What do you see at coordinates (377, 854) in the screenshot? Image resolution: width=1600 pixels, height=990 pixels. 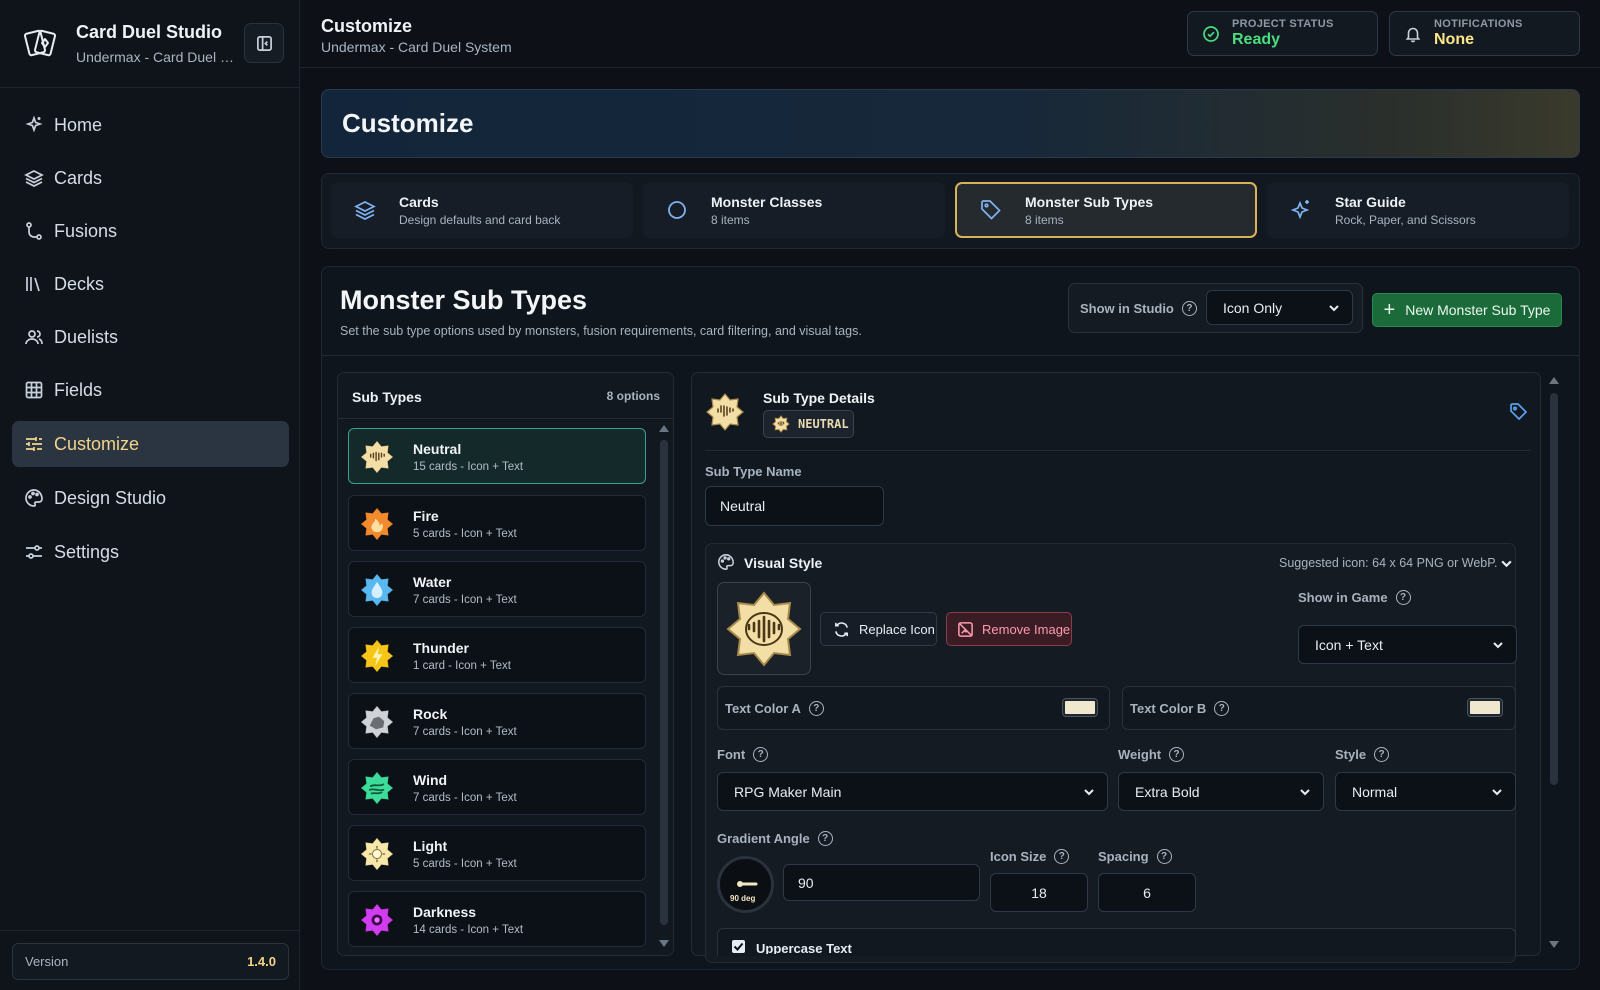 I see `light-icon` at bounding box center [377, 854].